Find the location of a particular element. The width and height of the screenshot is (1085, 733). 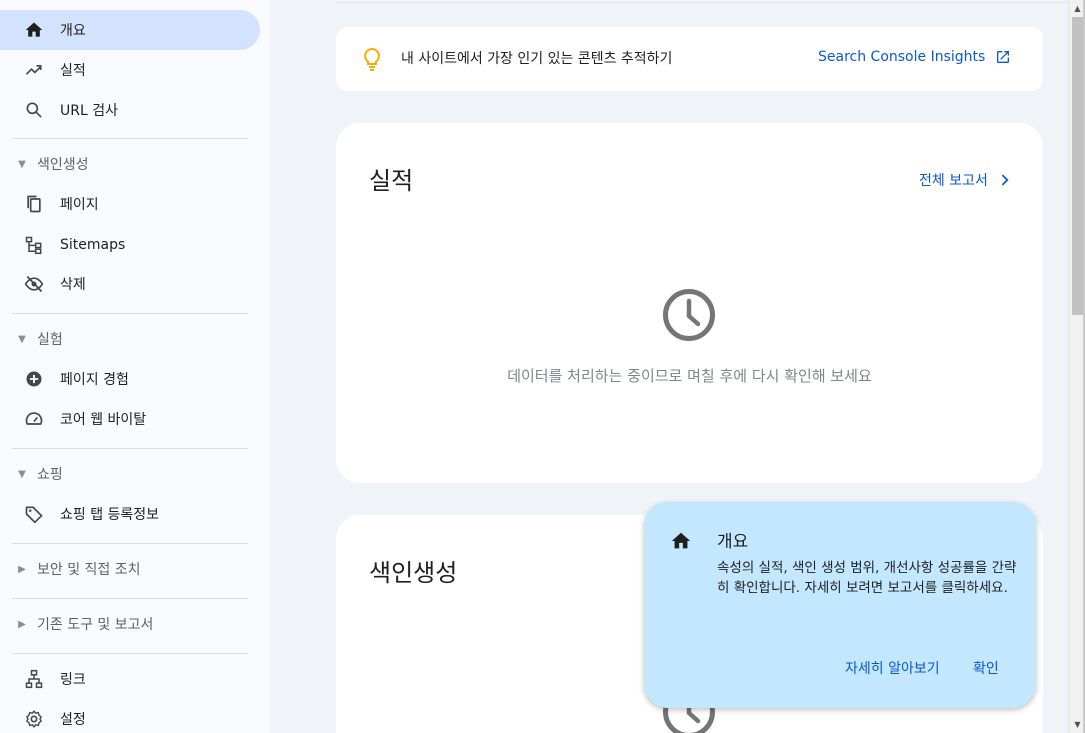

section-security: ▶ 보안 및 직접 조치 is located at coordinates (125, 569).